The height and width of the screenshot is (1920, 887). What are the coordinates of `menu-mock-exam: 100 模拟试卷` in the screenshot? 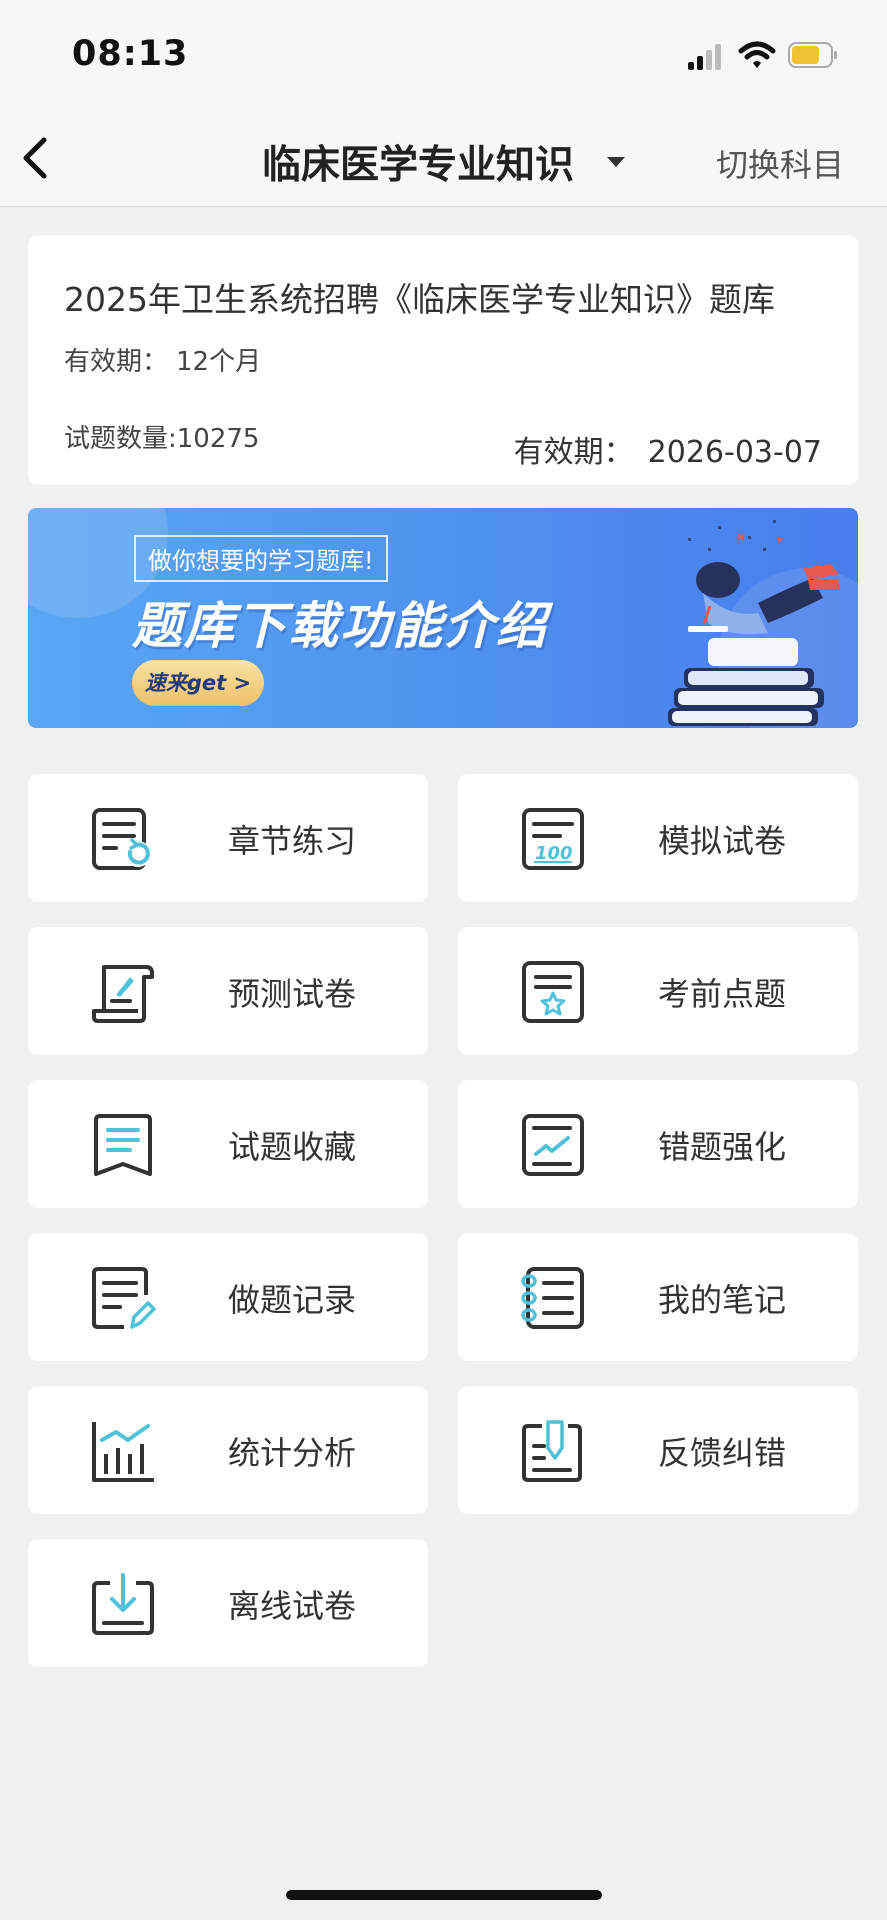 It's located at (658, 838).